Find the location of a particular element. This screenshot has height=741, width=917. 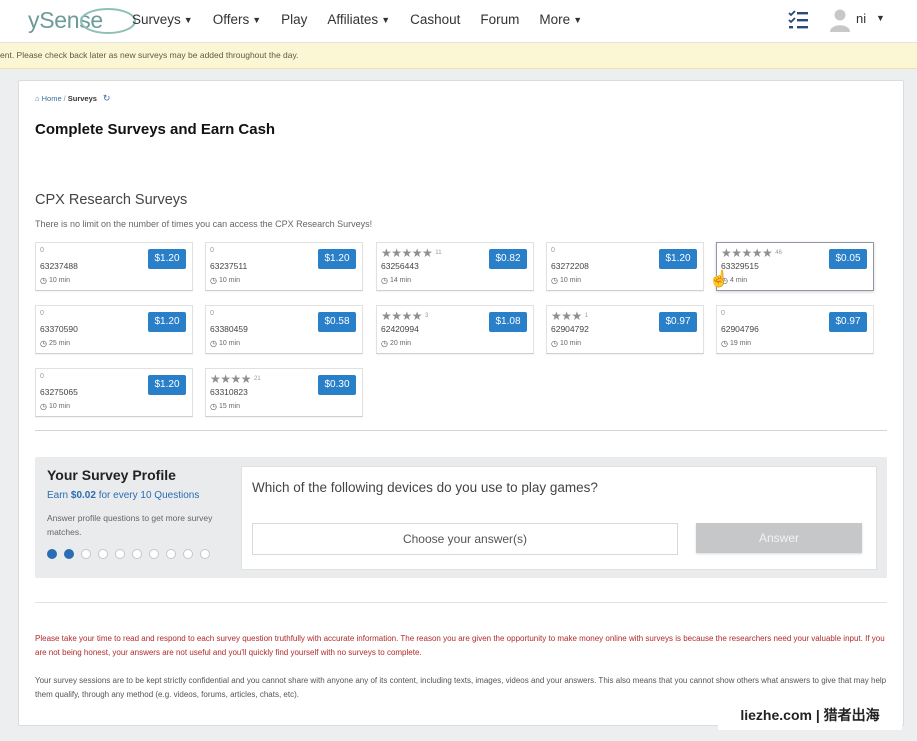

answer-select: Choose your answer(s) is located at coordinates (465, 539).